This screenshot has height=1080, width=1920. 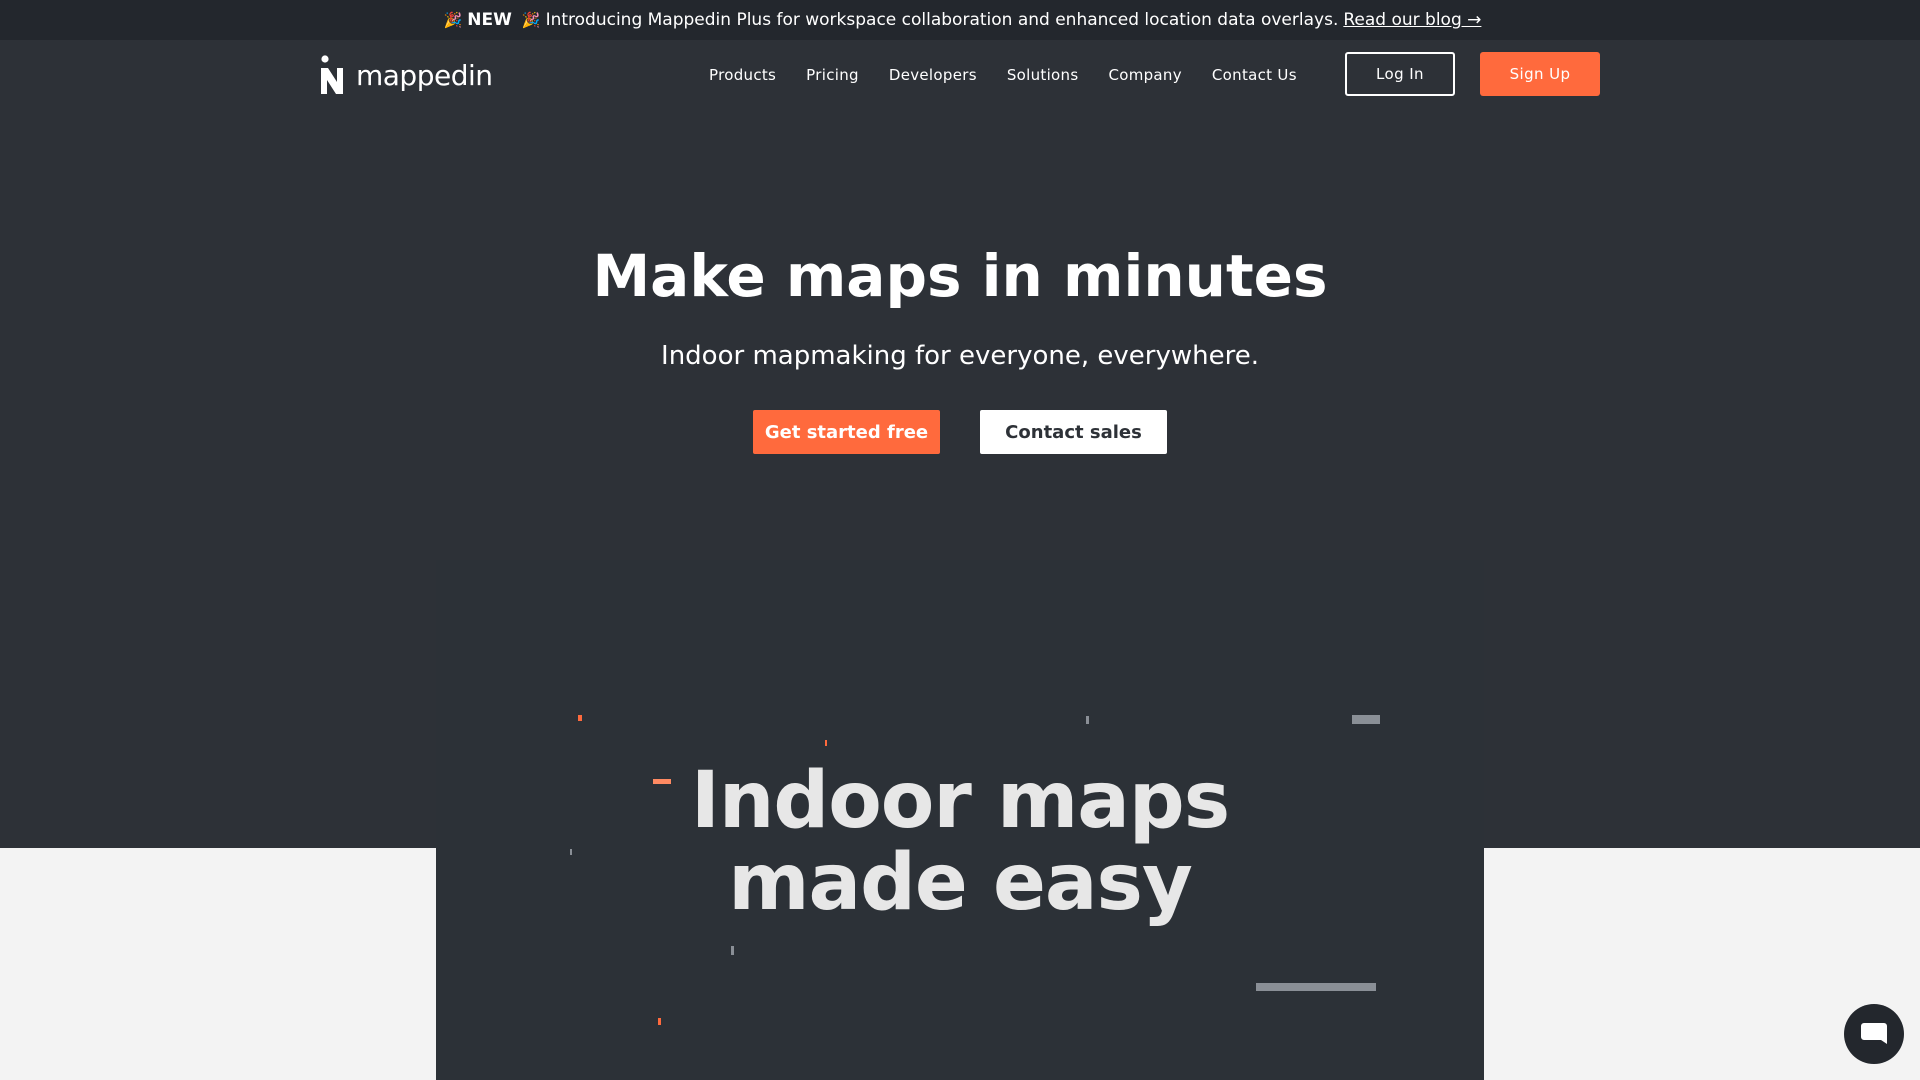 I want to click on showcase-title-line2: made easy, so click(x=960, y=883).